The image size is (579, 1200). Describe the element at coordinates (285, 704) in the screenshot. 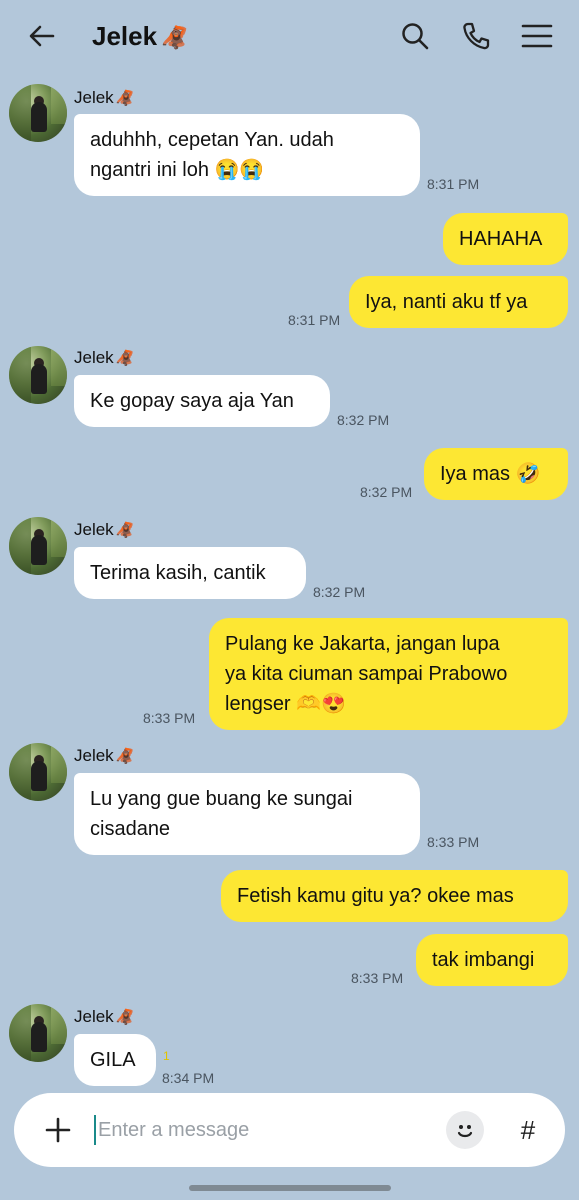

I see `message-text: lengser 🫶😍` at that location.